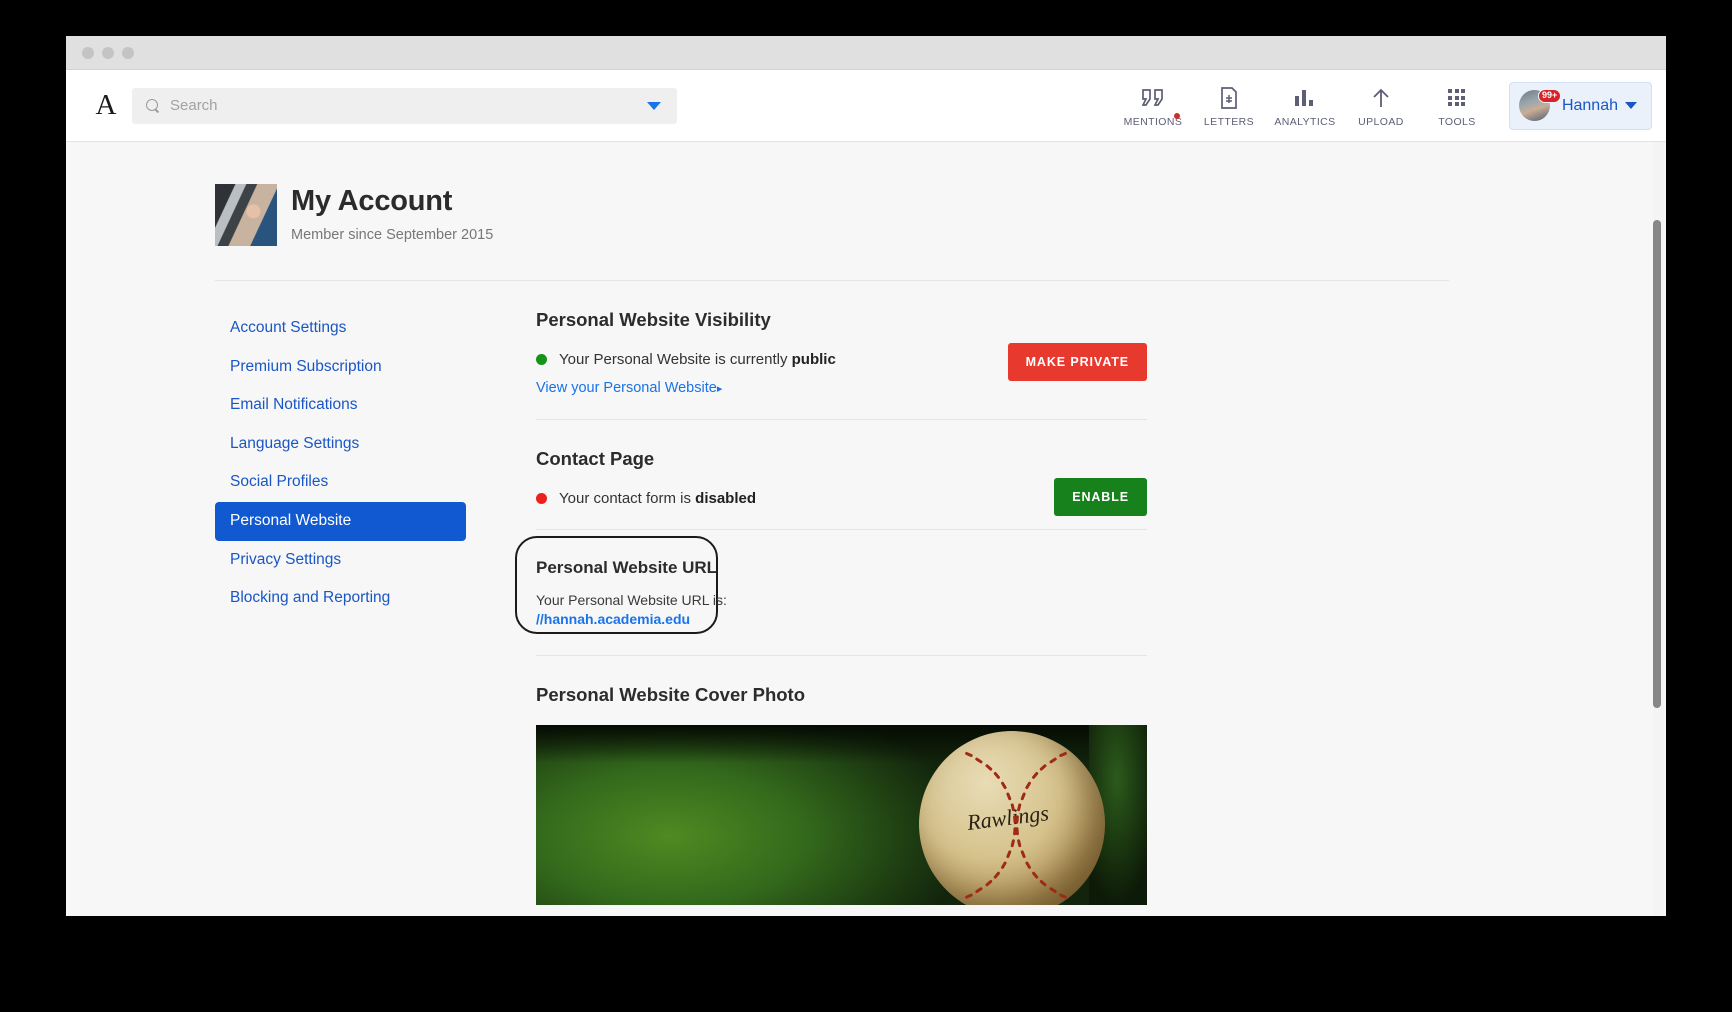 The image size is (1732, 1012). I want to click on bar-chart-icon, so click(1305, 98).